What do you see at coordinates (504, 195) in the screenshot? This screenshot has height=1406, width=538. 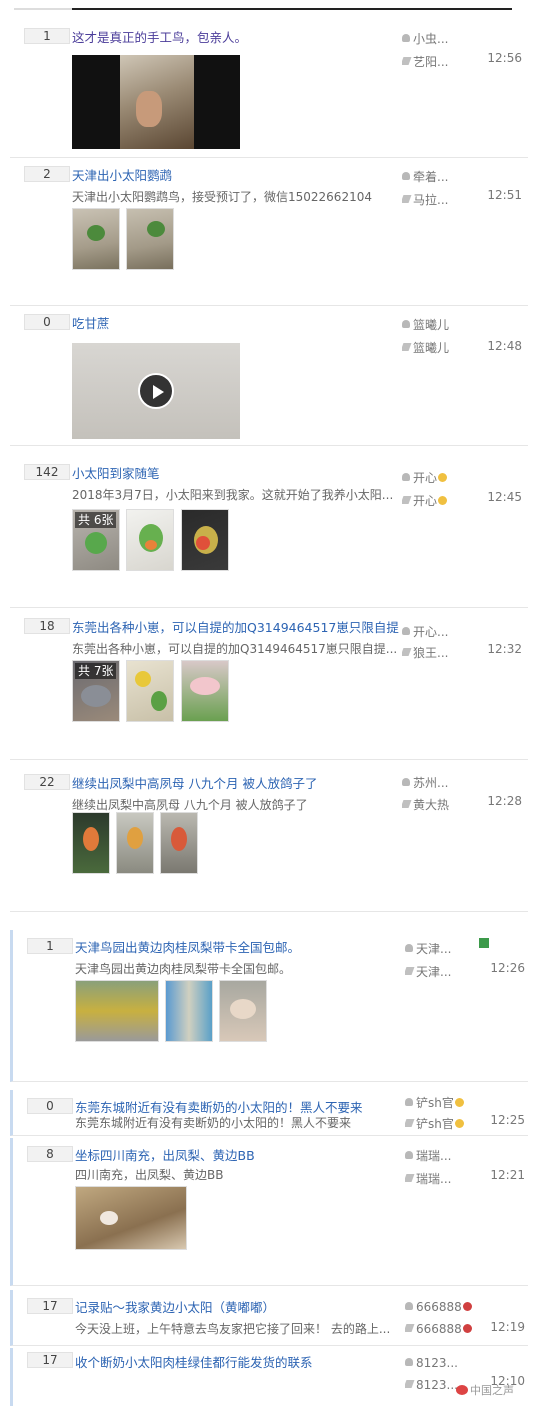 I see `last-reply-time: 12:51` at bounding box center [504, 195].